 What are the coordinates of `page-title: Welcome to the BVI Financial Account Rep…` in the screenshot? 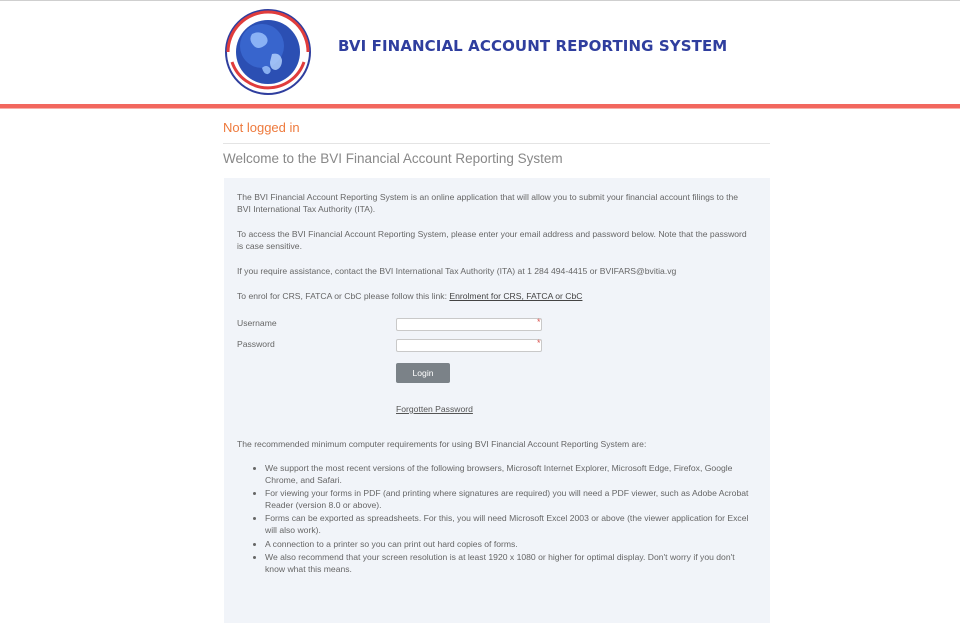 It's located at (393, 158).